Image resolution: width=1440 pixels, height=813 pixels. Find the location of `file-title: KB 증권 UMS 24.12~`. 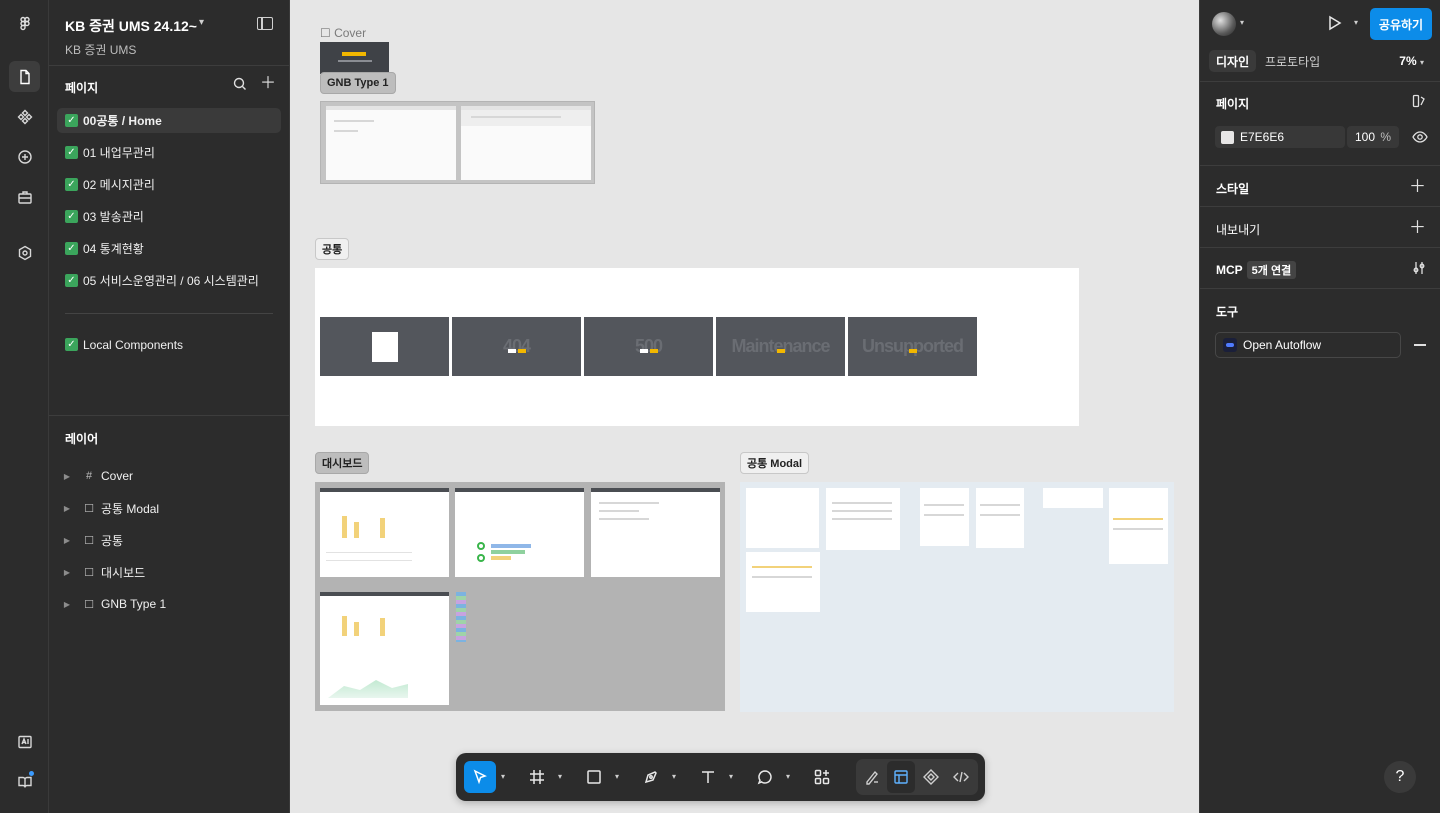

file-title: KB 증권 UMS 24.12~ is located at coordinates (131, 26).